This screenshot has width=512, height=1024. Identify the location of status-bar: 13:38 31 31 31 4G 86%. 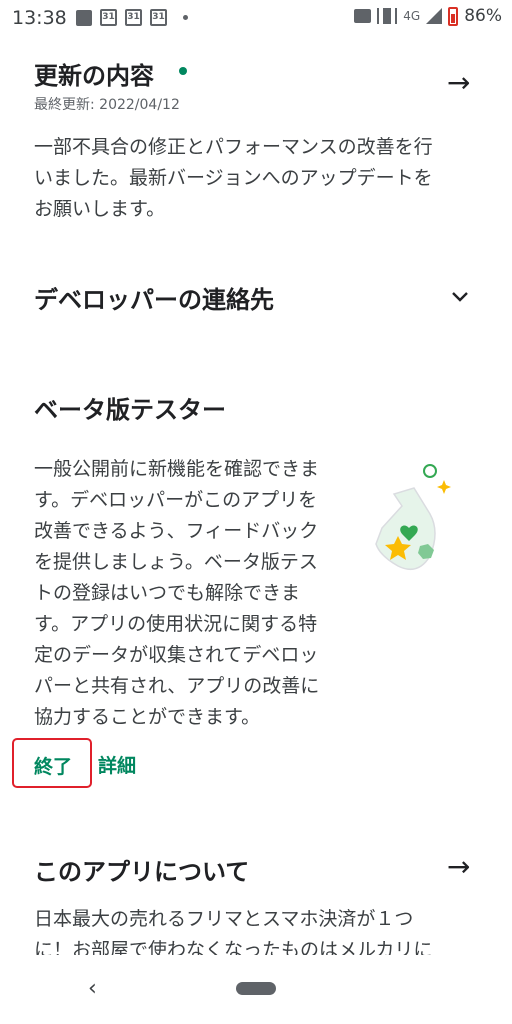
(256, 18).